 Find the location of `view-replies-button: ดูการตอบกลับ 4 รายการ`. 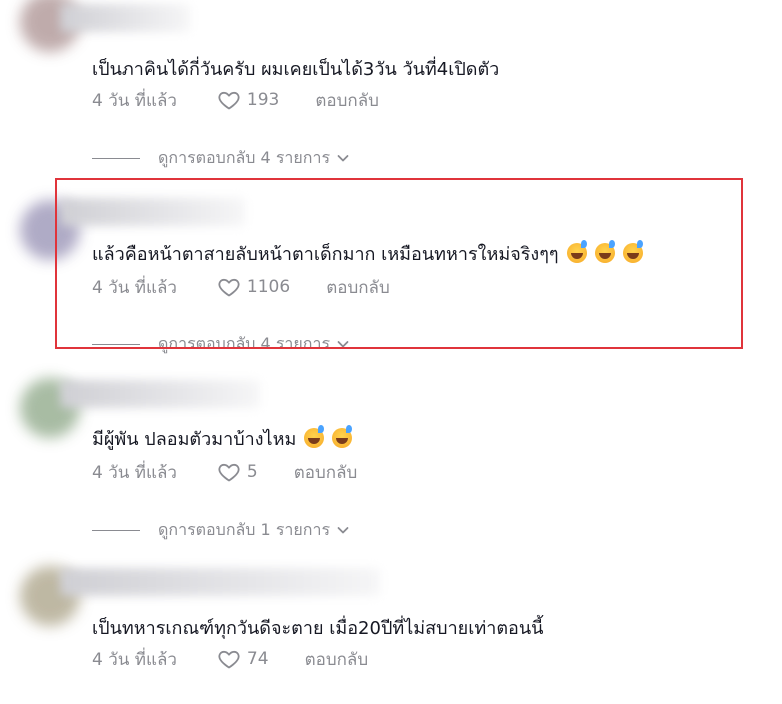

view-replies-button: ดูการตอบกลับ 4 รายการ is located at coordinates (221, 158).